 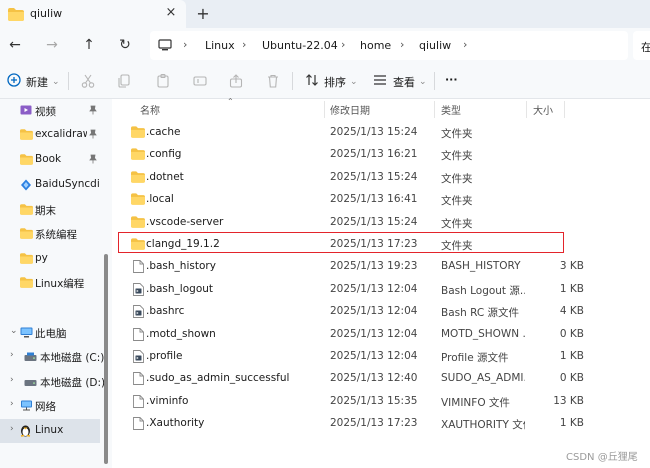 I want to click on breadcrumb-ubuntu: Ubuntu-22.04, so click(x=300, y=45).